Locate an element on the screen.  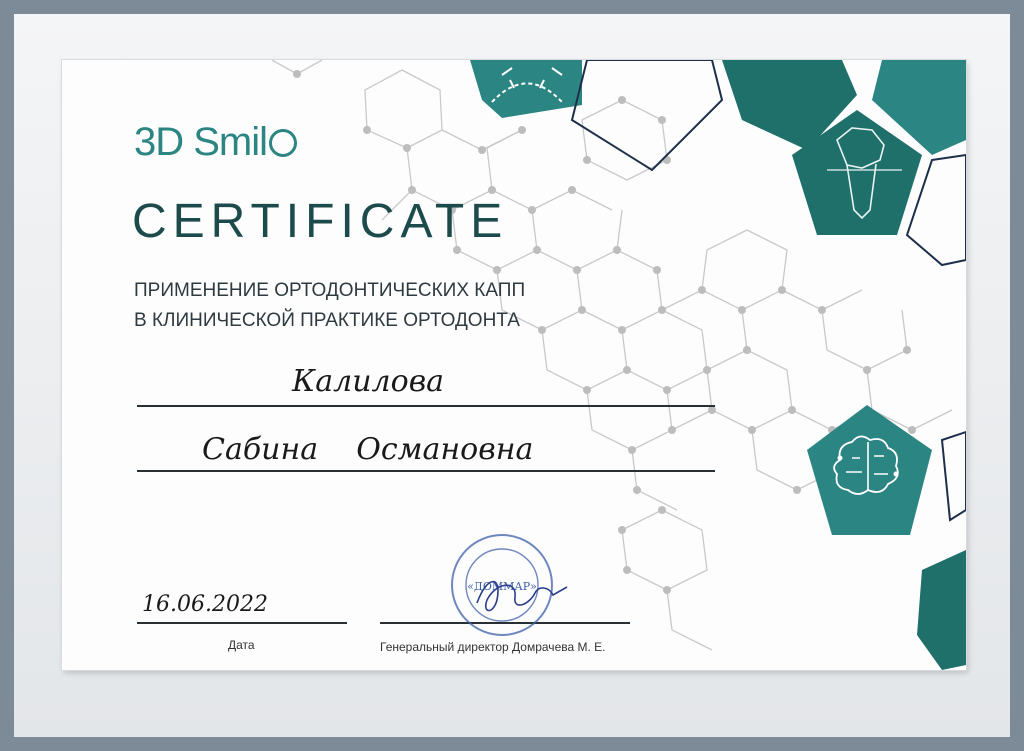
smile-face-icon is located at coordinates (283, 143).